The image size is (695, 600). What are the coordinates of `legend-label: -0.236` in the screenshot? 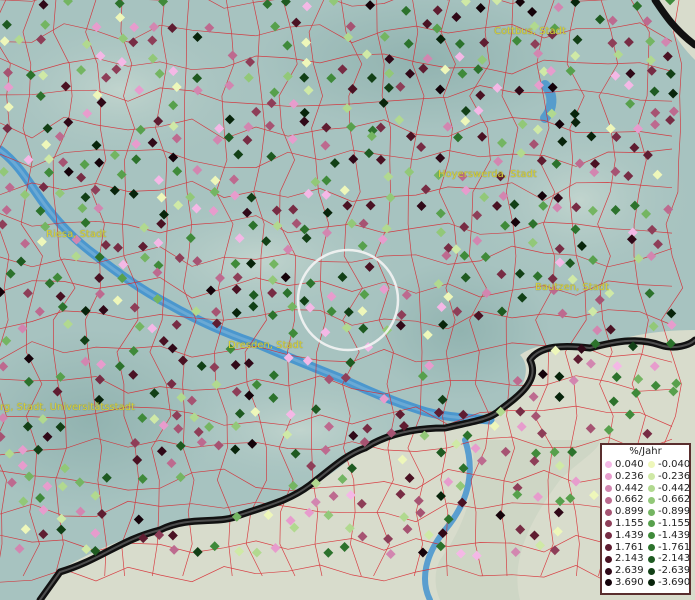 It's located at (674, 476).